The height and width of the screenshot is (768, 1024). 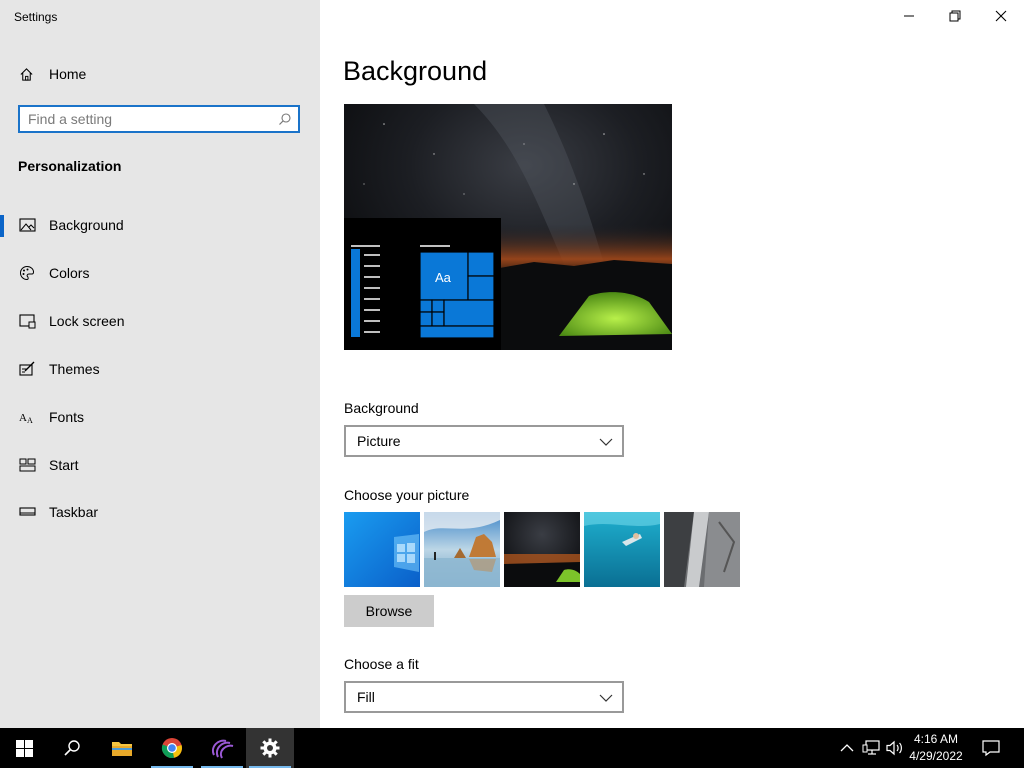 What do you see at coordinates (74, 369) in the screenshot?
I see `sidebar-item-label: Themes` at bounding box center [74, 369].